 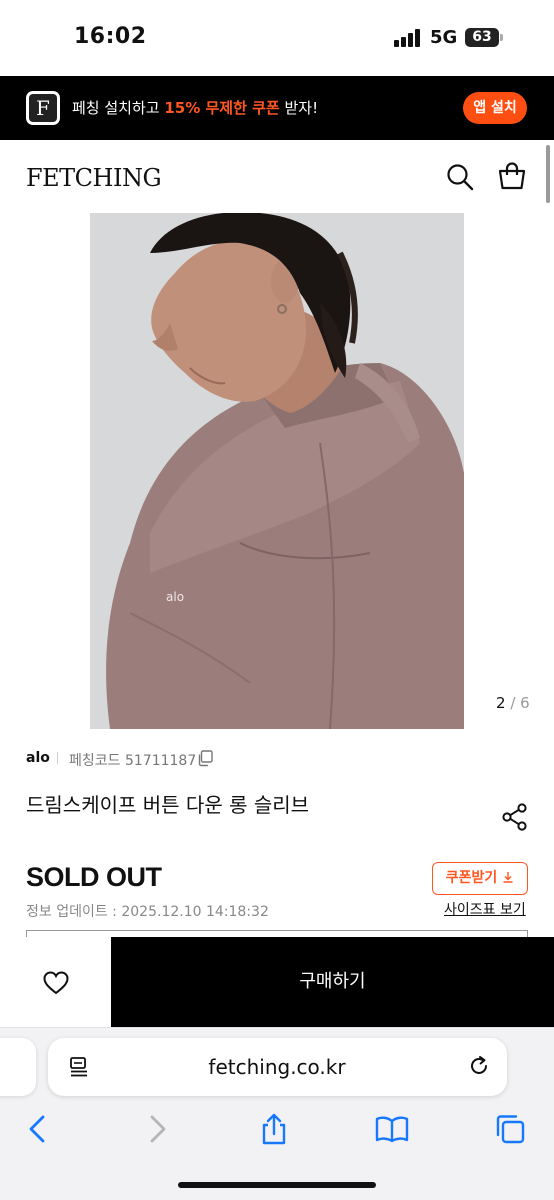 I want to click on install-app-button: 앱 설치, so click(x=495, y=108).